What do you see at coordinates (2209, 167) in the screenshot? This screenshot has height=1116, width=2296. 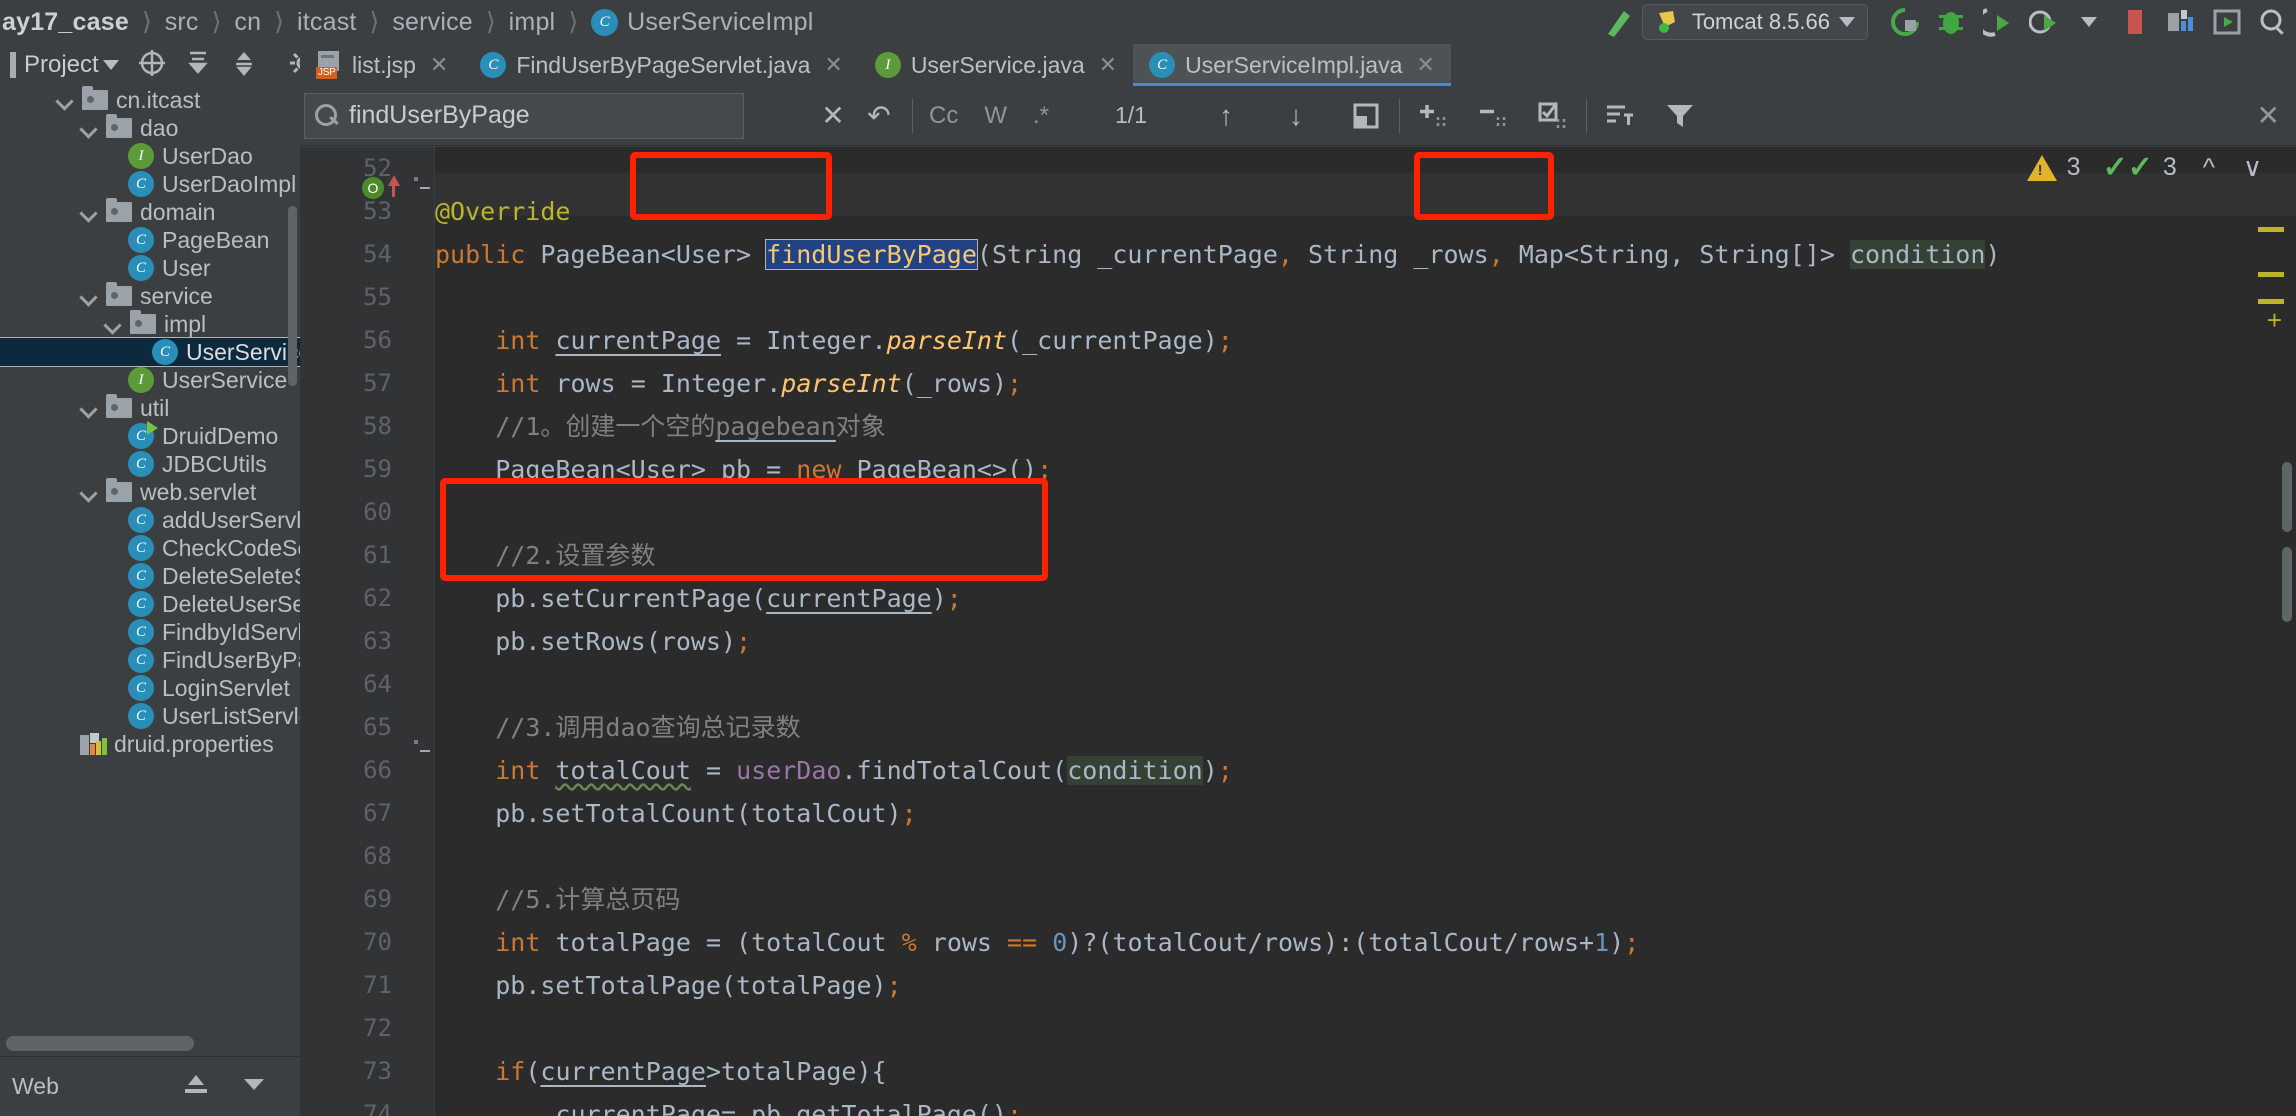 I see `chevron-up-icon: ^` at bounding box center [2209, 167].